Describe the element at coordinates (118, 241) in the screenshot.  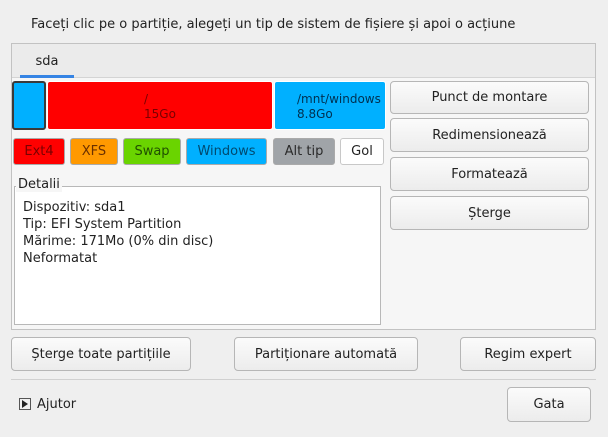
I see `details-line-size: Mărime: 171Mo (0% din disc)` at that location.